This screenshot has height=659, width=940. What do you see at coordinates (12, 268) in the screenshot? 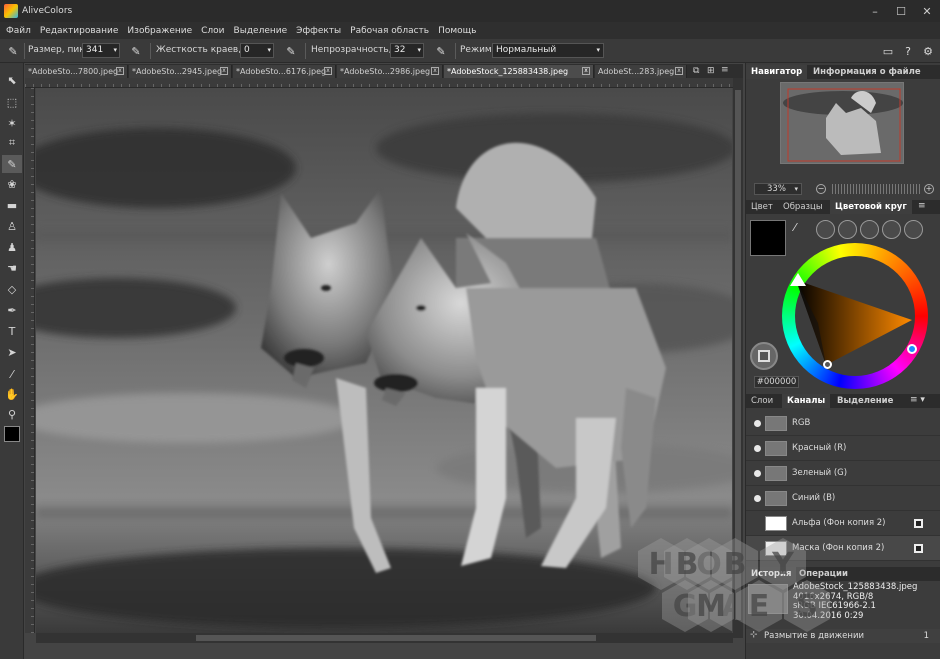
I see `smudge-tool-icon: ☚` at bounding box center [12, 268].